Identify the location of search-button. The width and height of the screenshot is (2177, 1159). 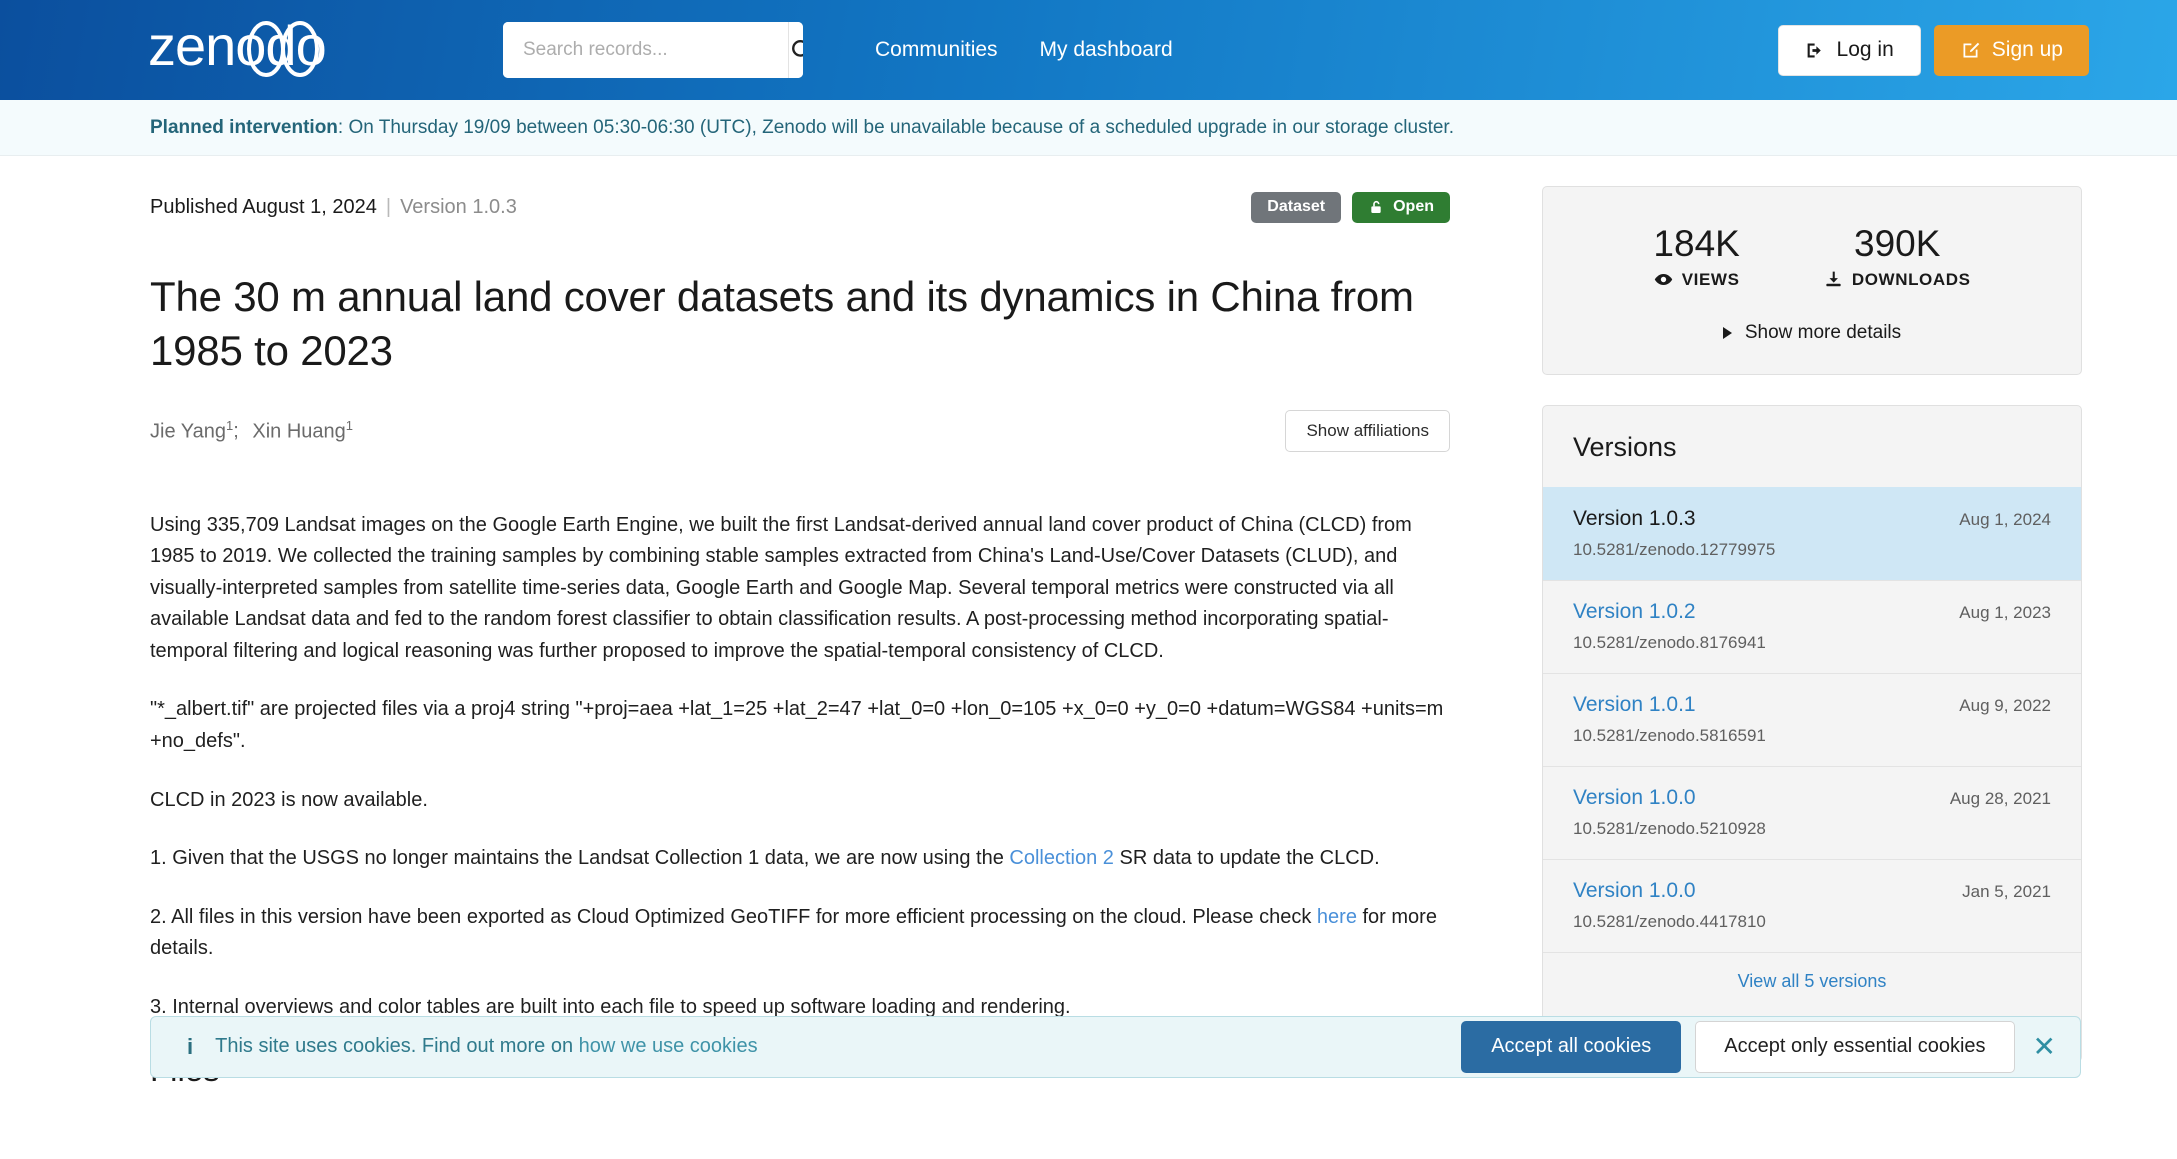
(795, 50).